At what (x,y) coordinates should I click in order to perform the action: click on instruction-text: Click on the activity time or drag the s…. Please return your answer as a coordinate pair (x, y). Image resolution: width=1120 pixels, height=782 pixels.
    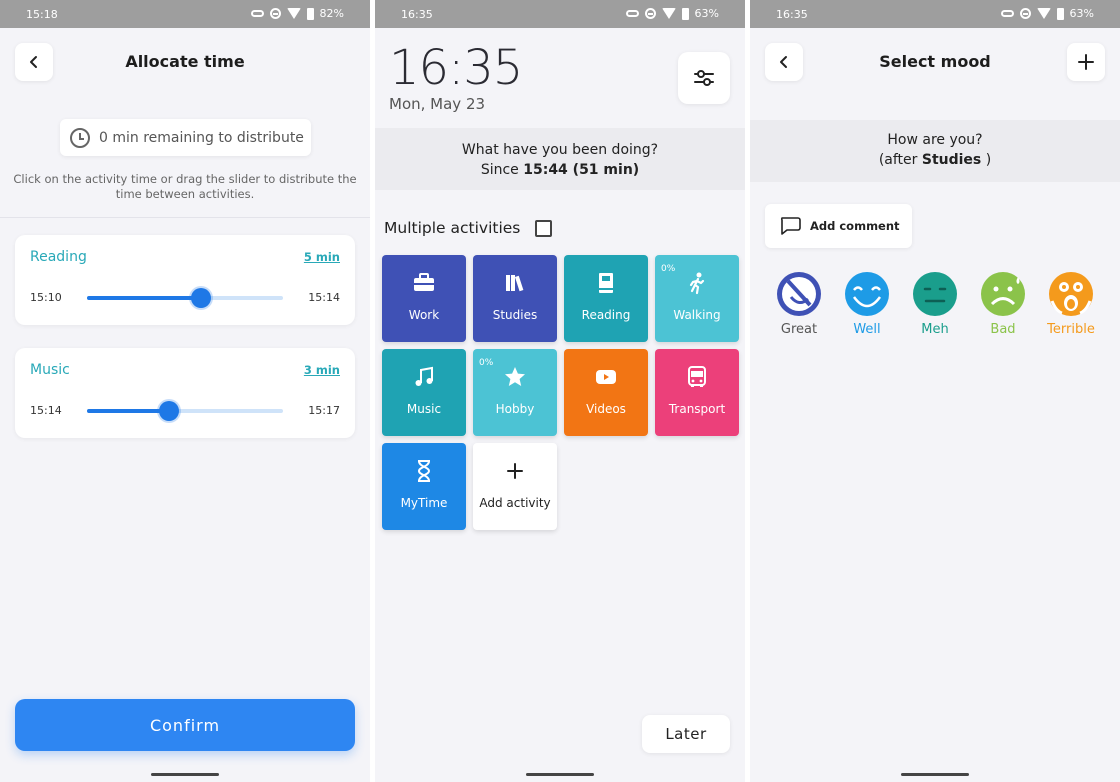
    Looking at the image, I should click on (185, 186).